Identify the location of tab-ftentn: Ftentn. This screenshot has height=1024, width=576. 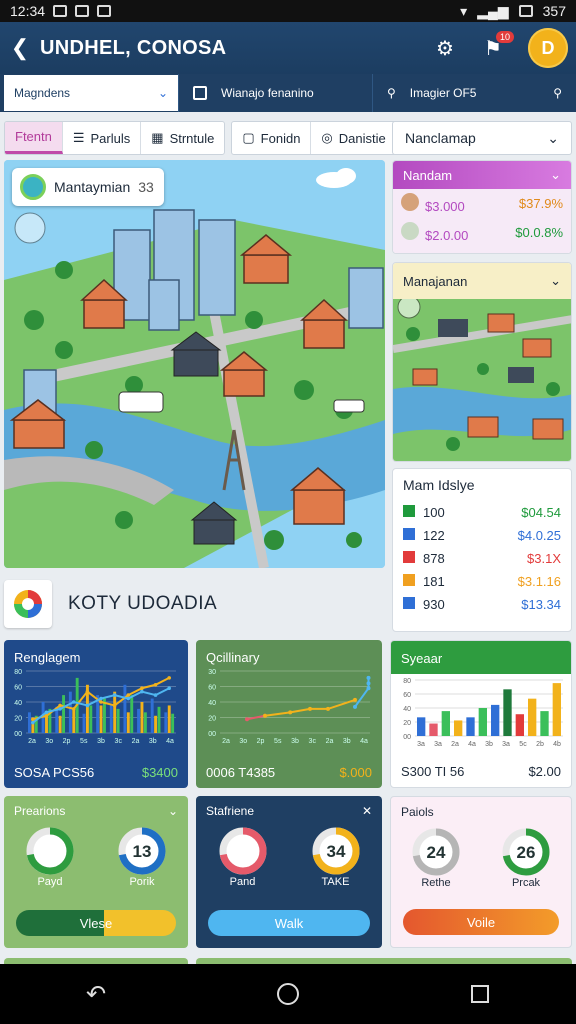
(34, 138).